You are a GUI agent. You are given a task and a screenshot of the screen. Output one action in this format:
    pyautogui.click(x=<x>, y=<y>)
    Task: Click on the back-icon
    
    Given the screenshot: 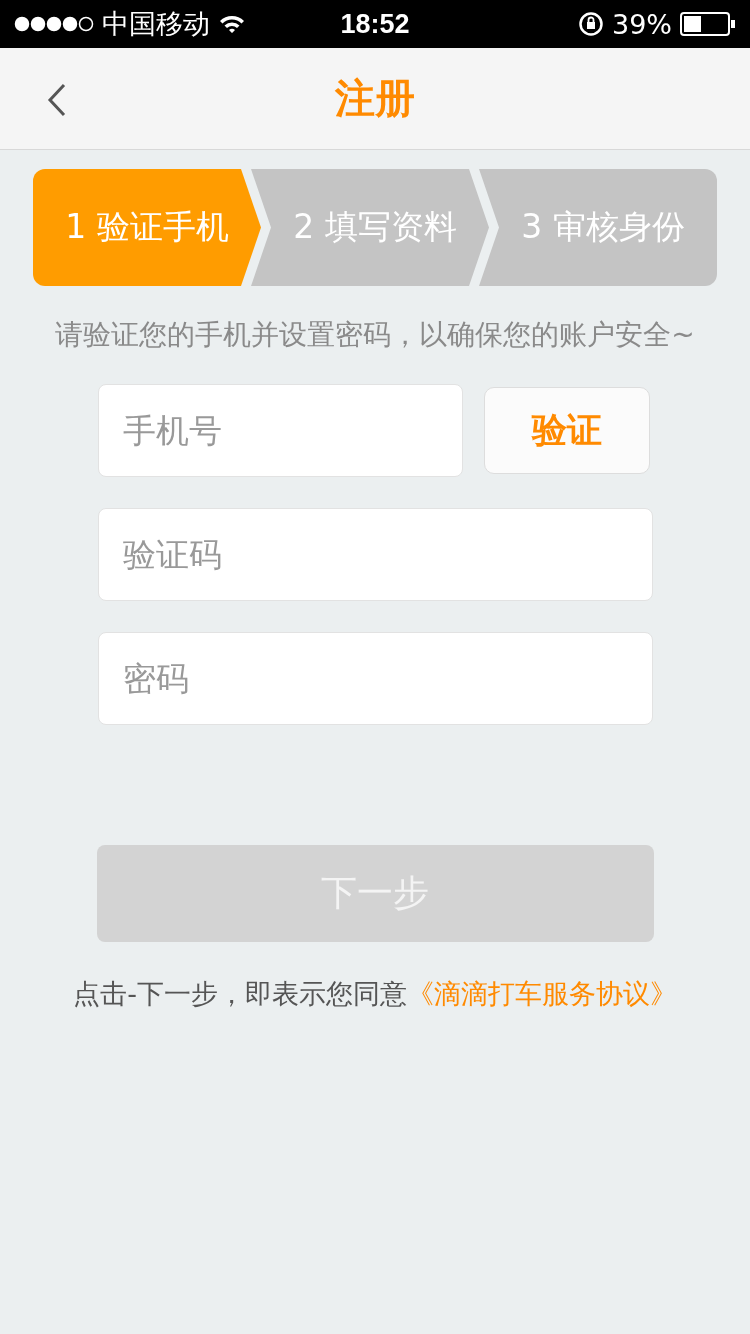 What is the action you would take?
    pyautogui.click(x=57, y=100)
    